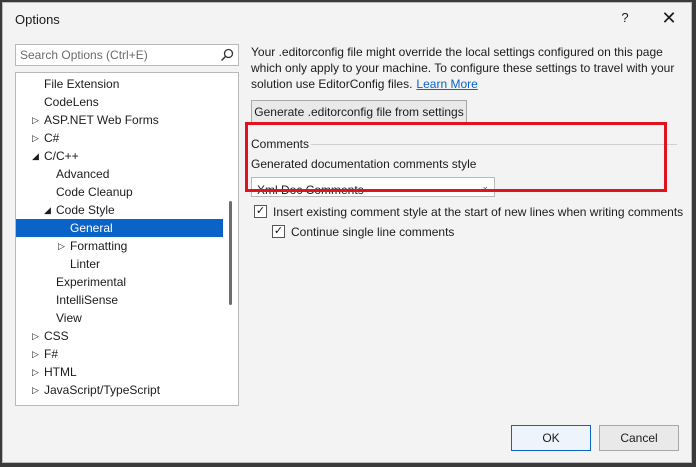 The height and width of the screenshot is (467, 696). Describe the element at coordinates (91, 282) in the screenshot. I see `tree-item-label: Experimental` at that location.